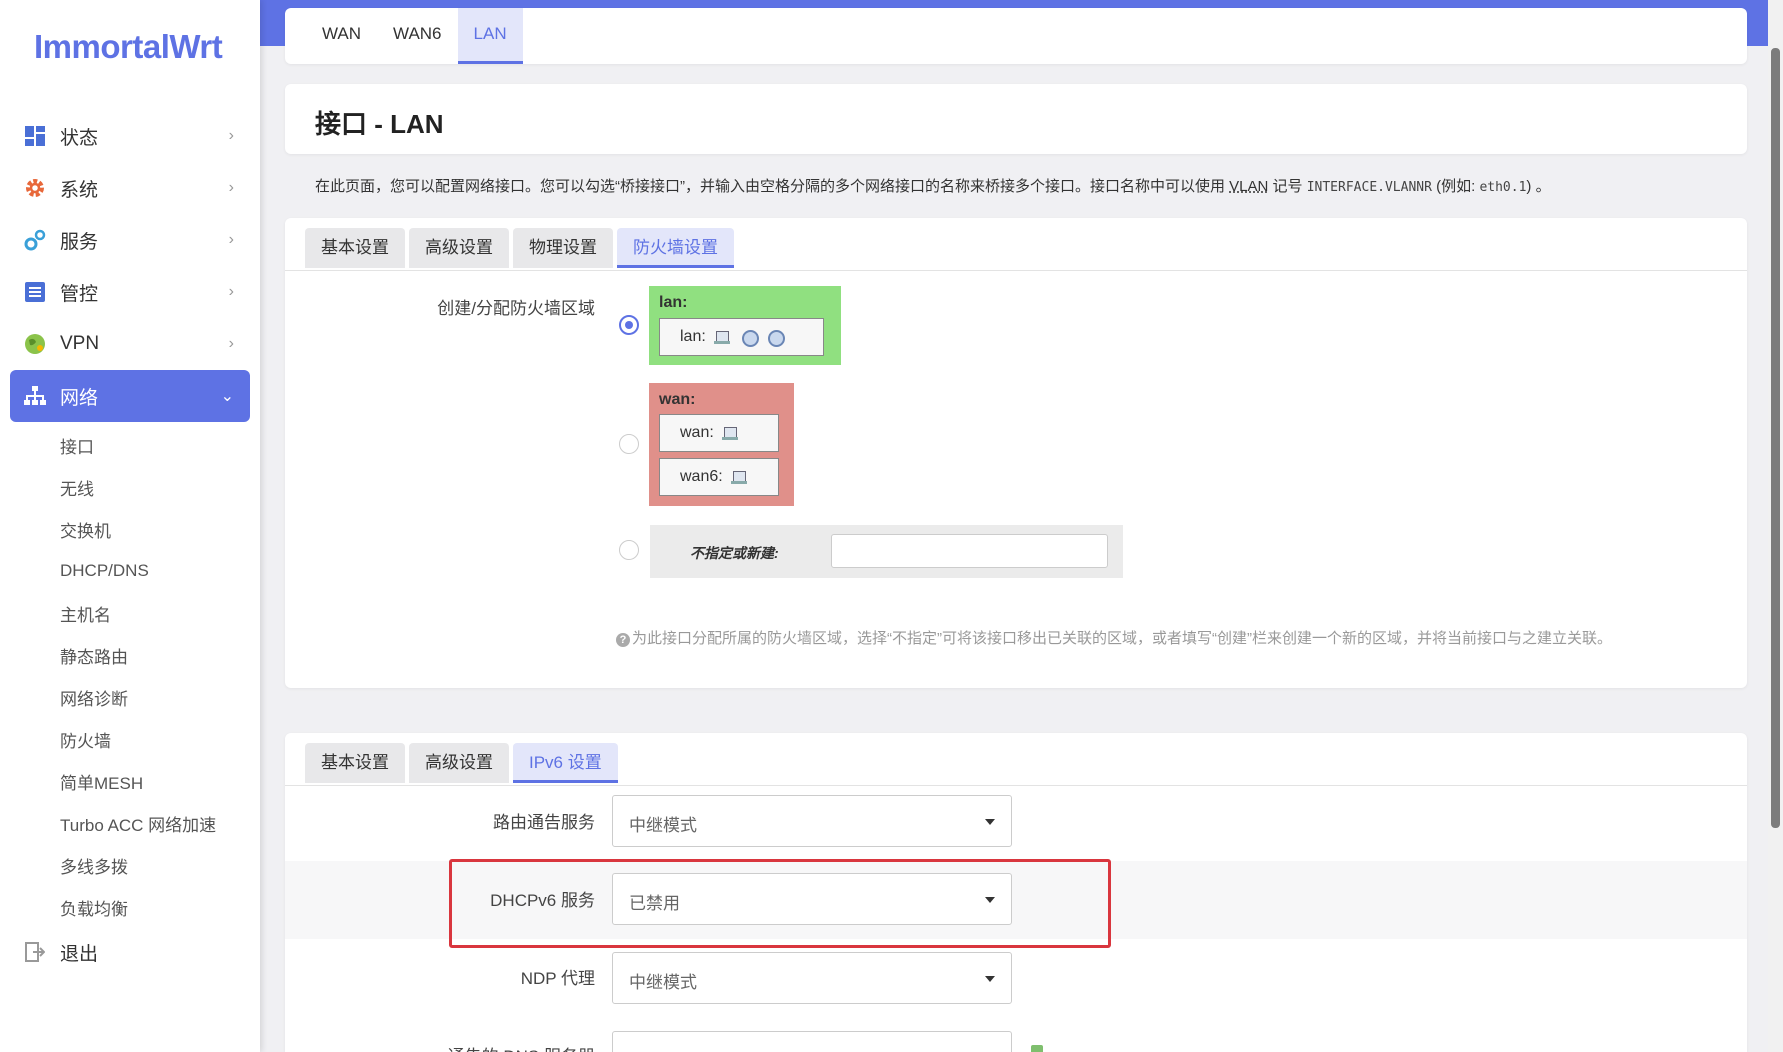 The image size is (1783, 1052). I want to click on zone-new: 不指定或新建:, so click(886, 551).